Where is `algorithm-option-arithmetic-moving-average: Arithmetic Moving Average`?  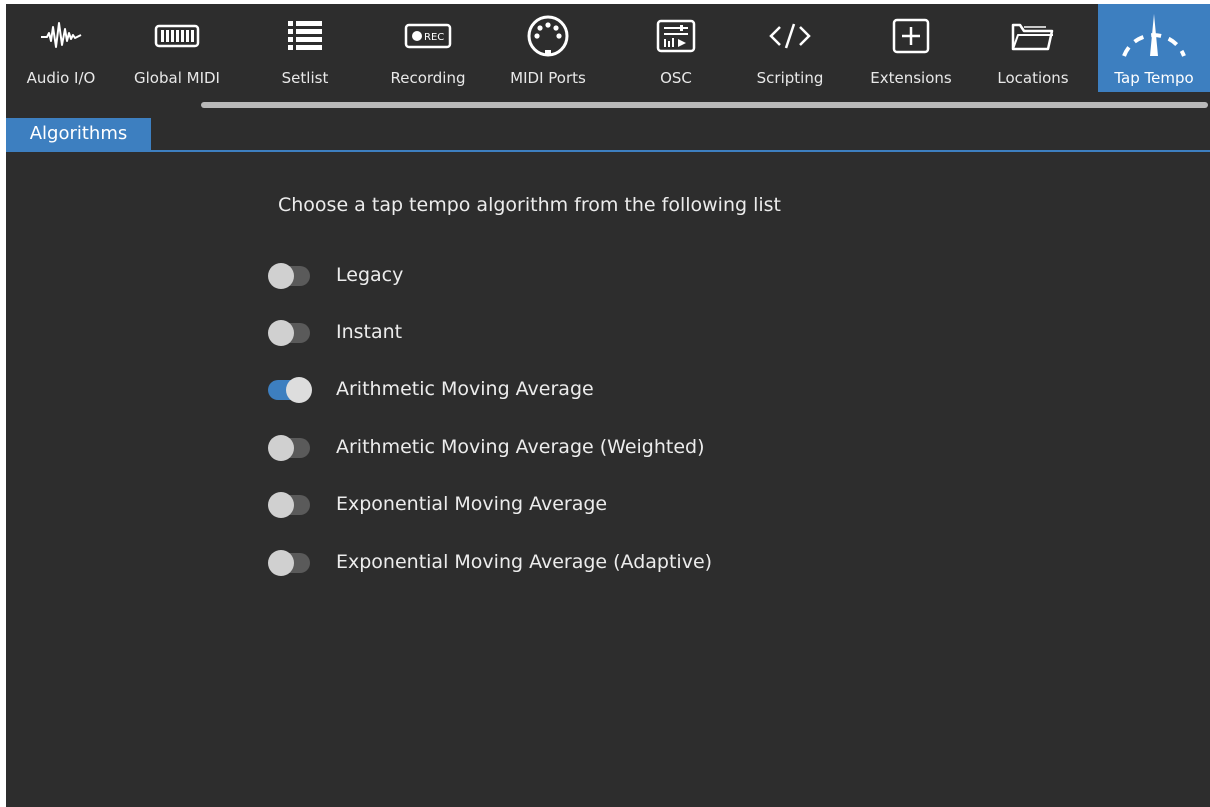 algorithm-option-arithmetic-moving-average: Arithmetic Moving Average is located at coordinates (548, 389).